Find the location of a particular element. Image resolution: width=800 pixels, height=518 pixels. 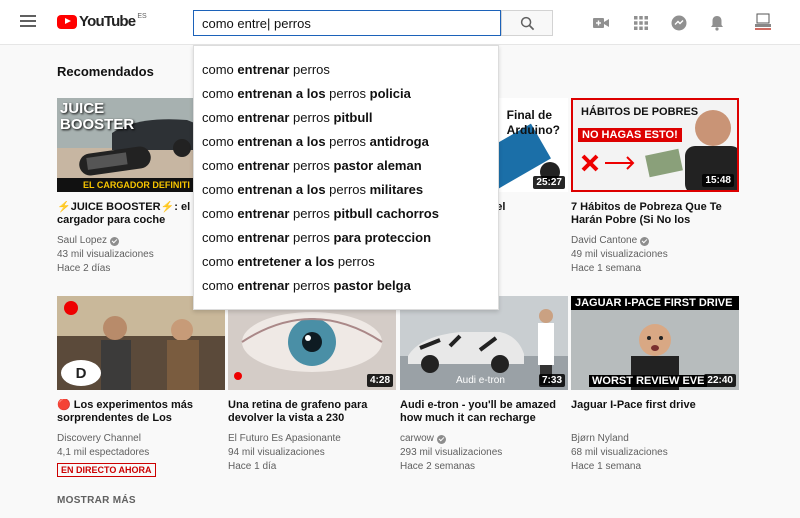

suggestion-item: como entretener a los perros is located at coordinates (346, 262).